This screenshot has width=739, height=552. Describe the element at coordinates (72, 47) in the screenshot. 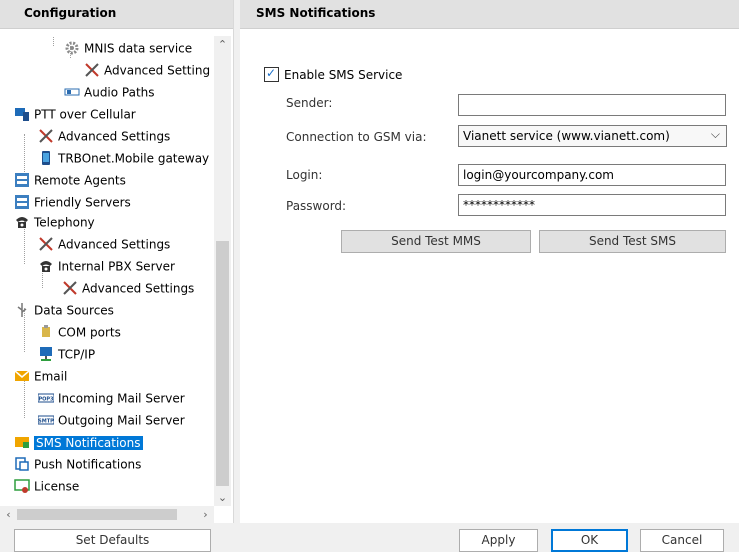

I see `gear-icon` at that location.